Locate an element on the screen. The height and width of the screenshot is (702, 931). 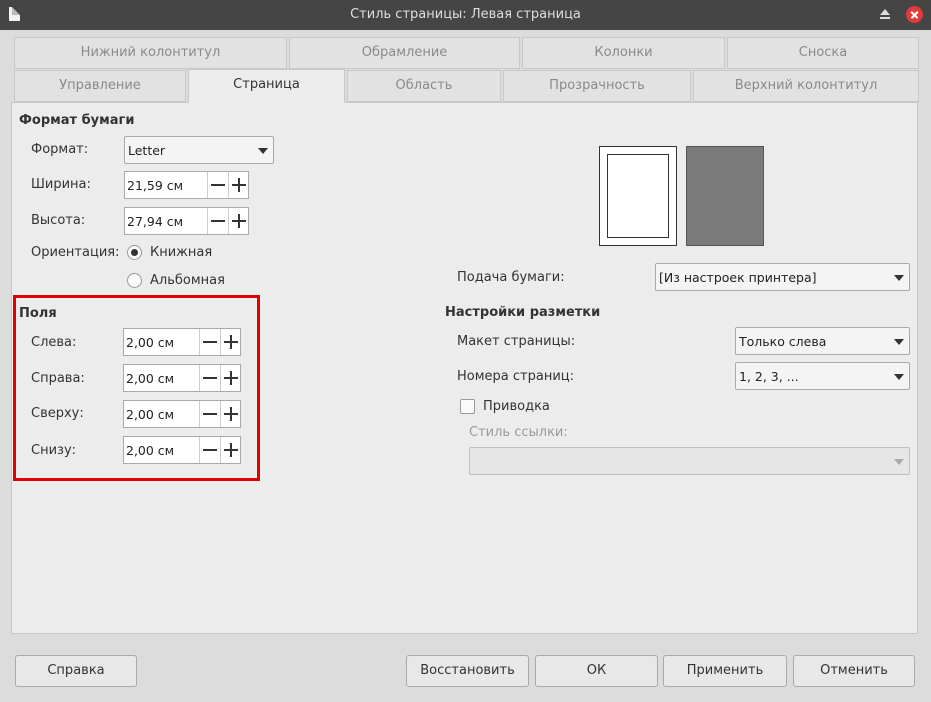
format-label: Формат: is located at coordinates (60, 149).